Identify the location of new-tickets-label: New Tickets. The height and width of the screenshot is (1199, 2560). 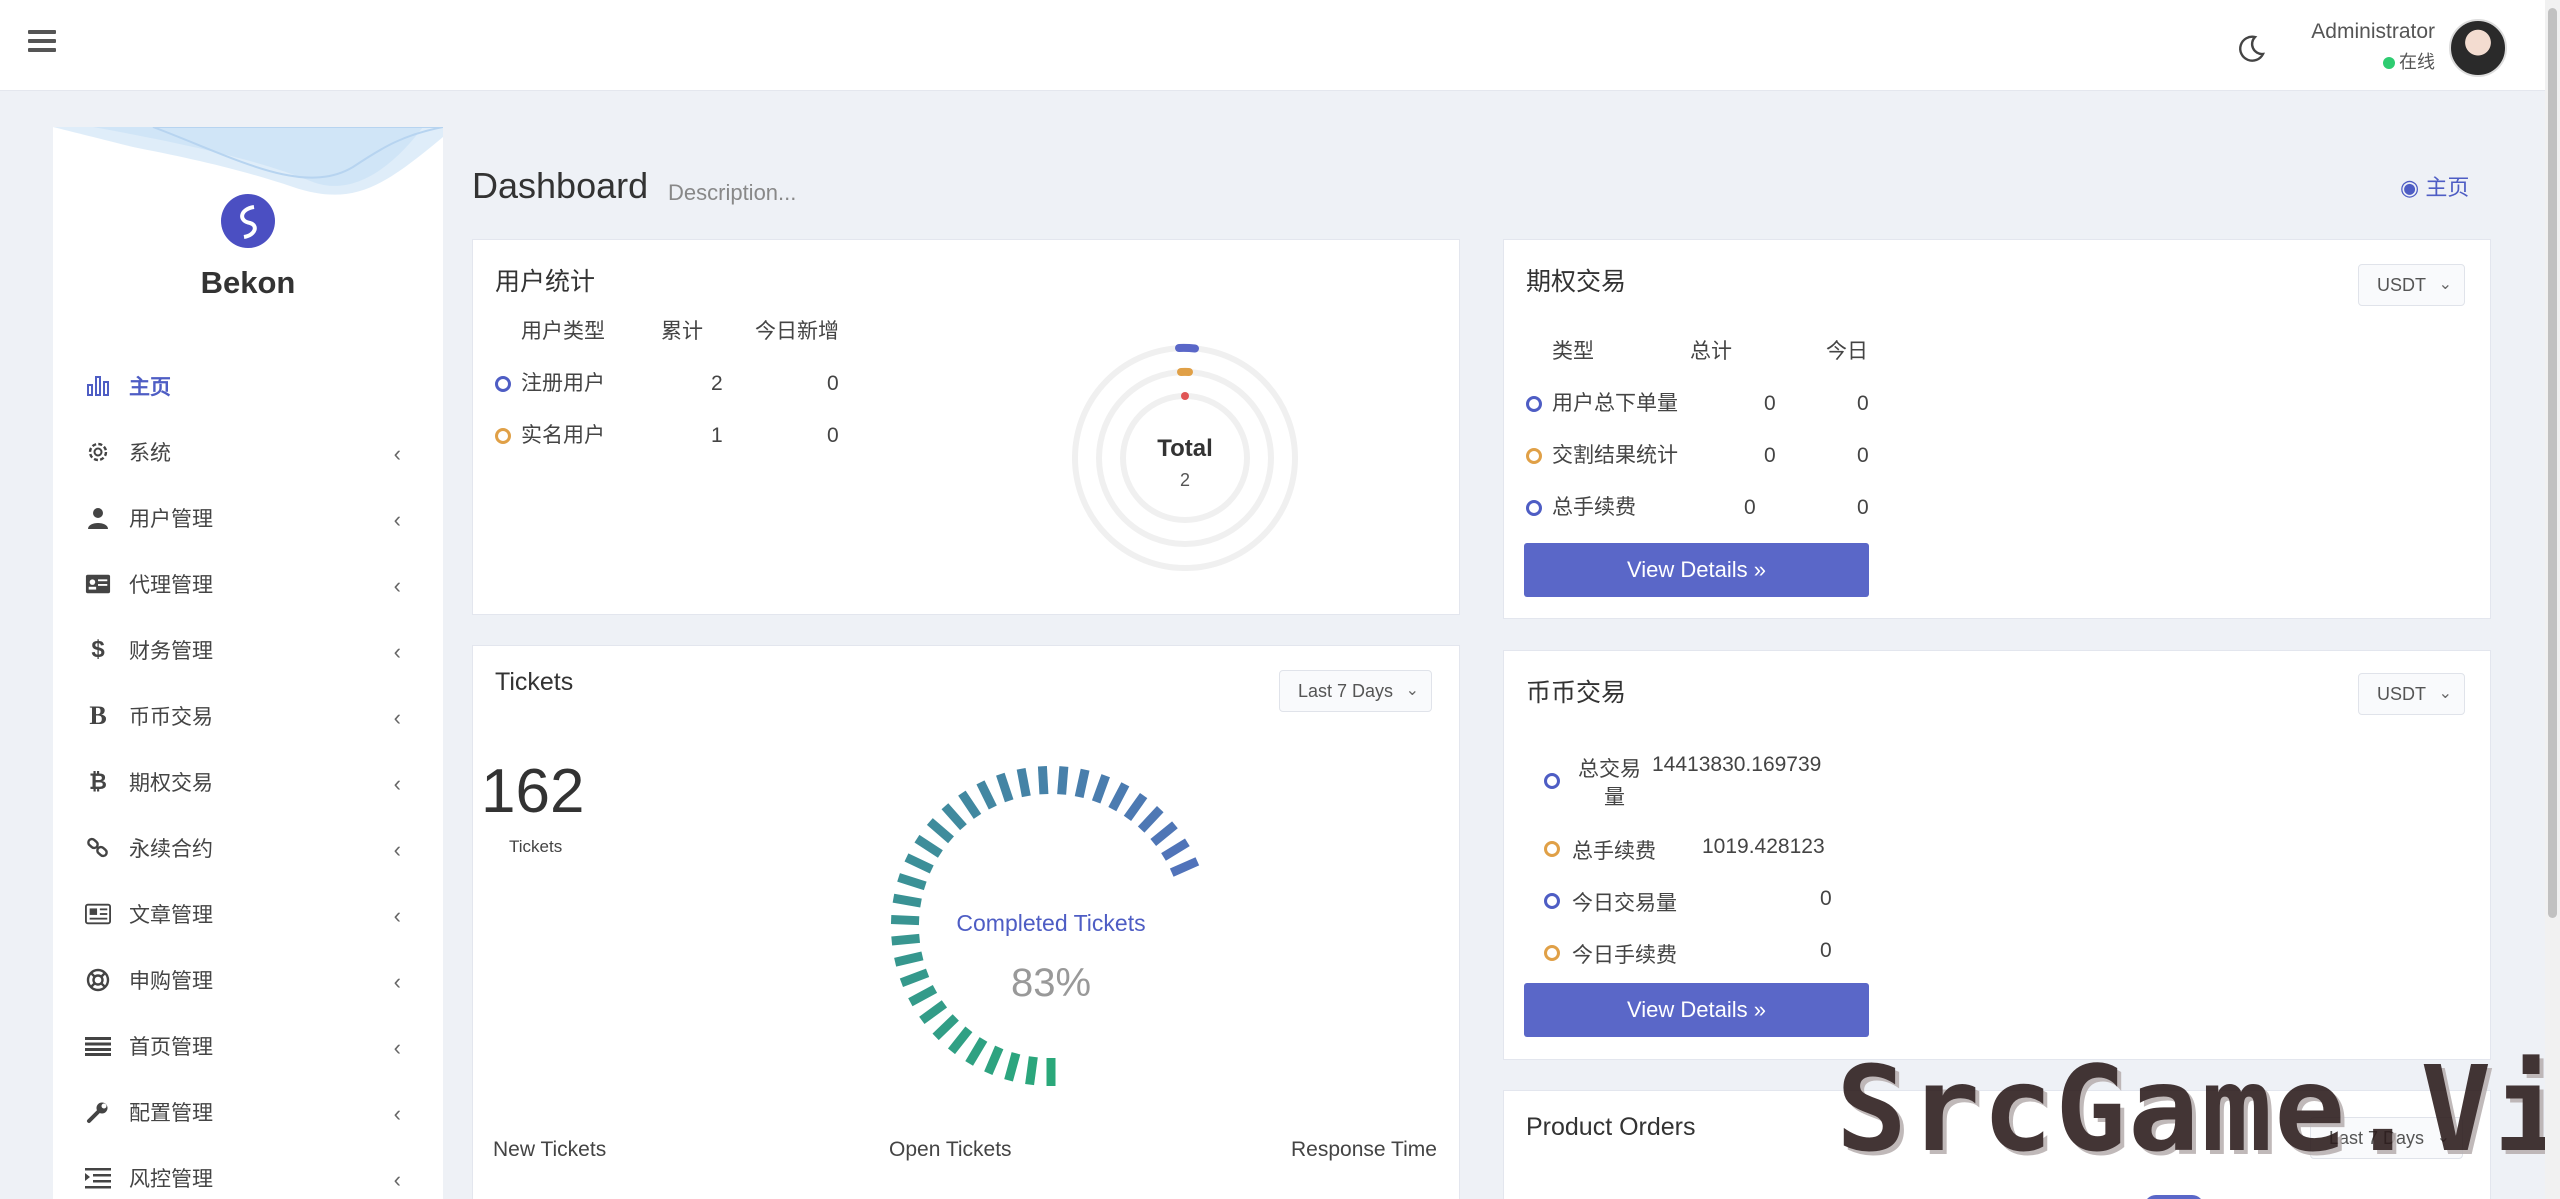
(550, 1149).